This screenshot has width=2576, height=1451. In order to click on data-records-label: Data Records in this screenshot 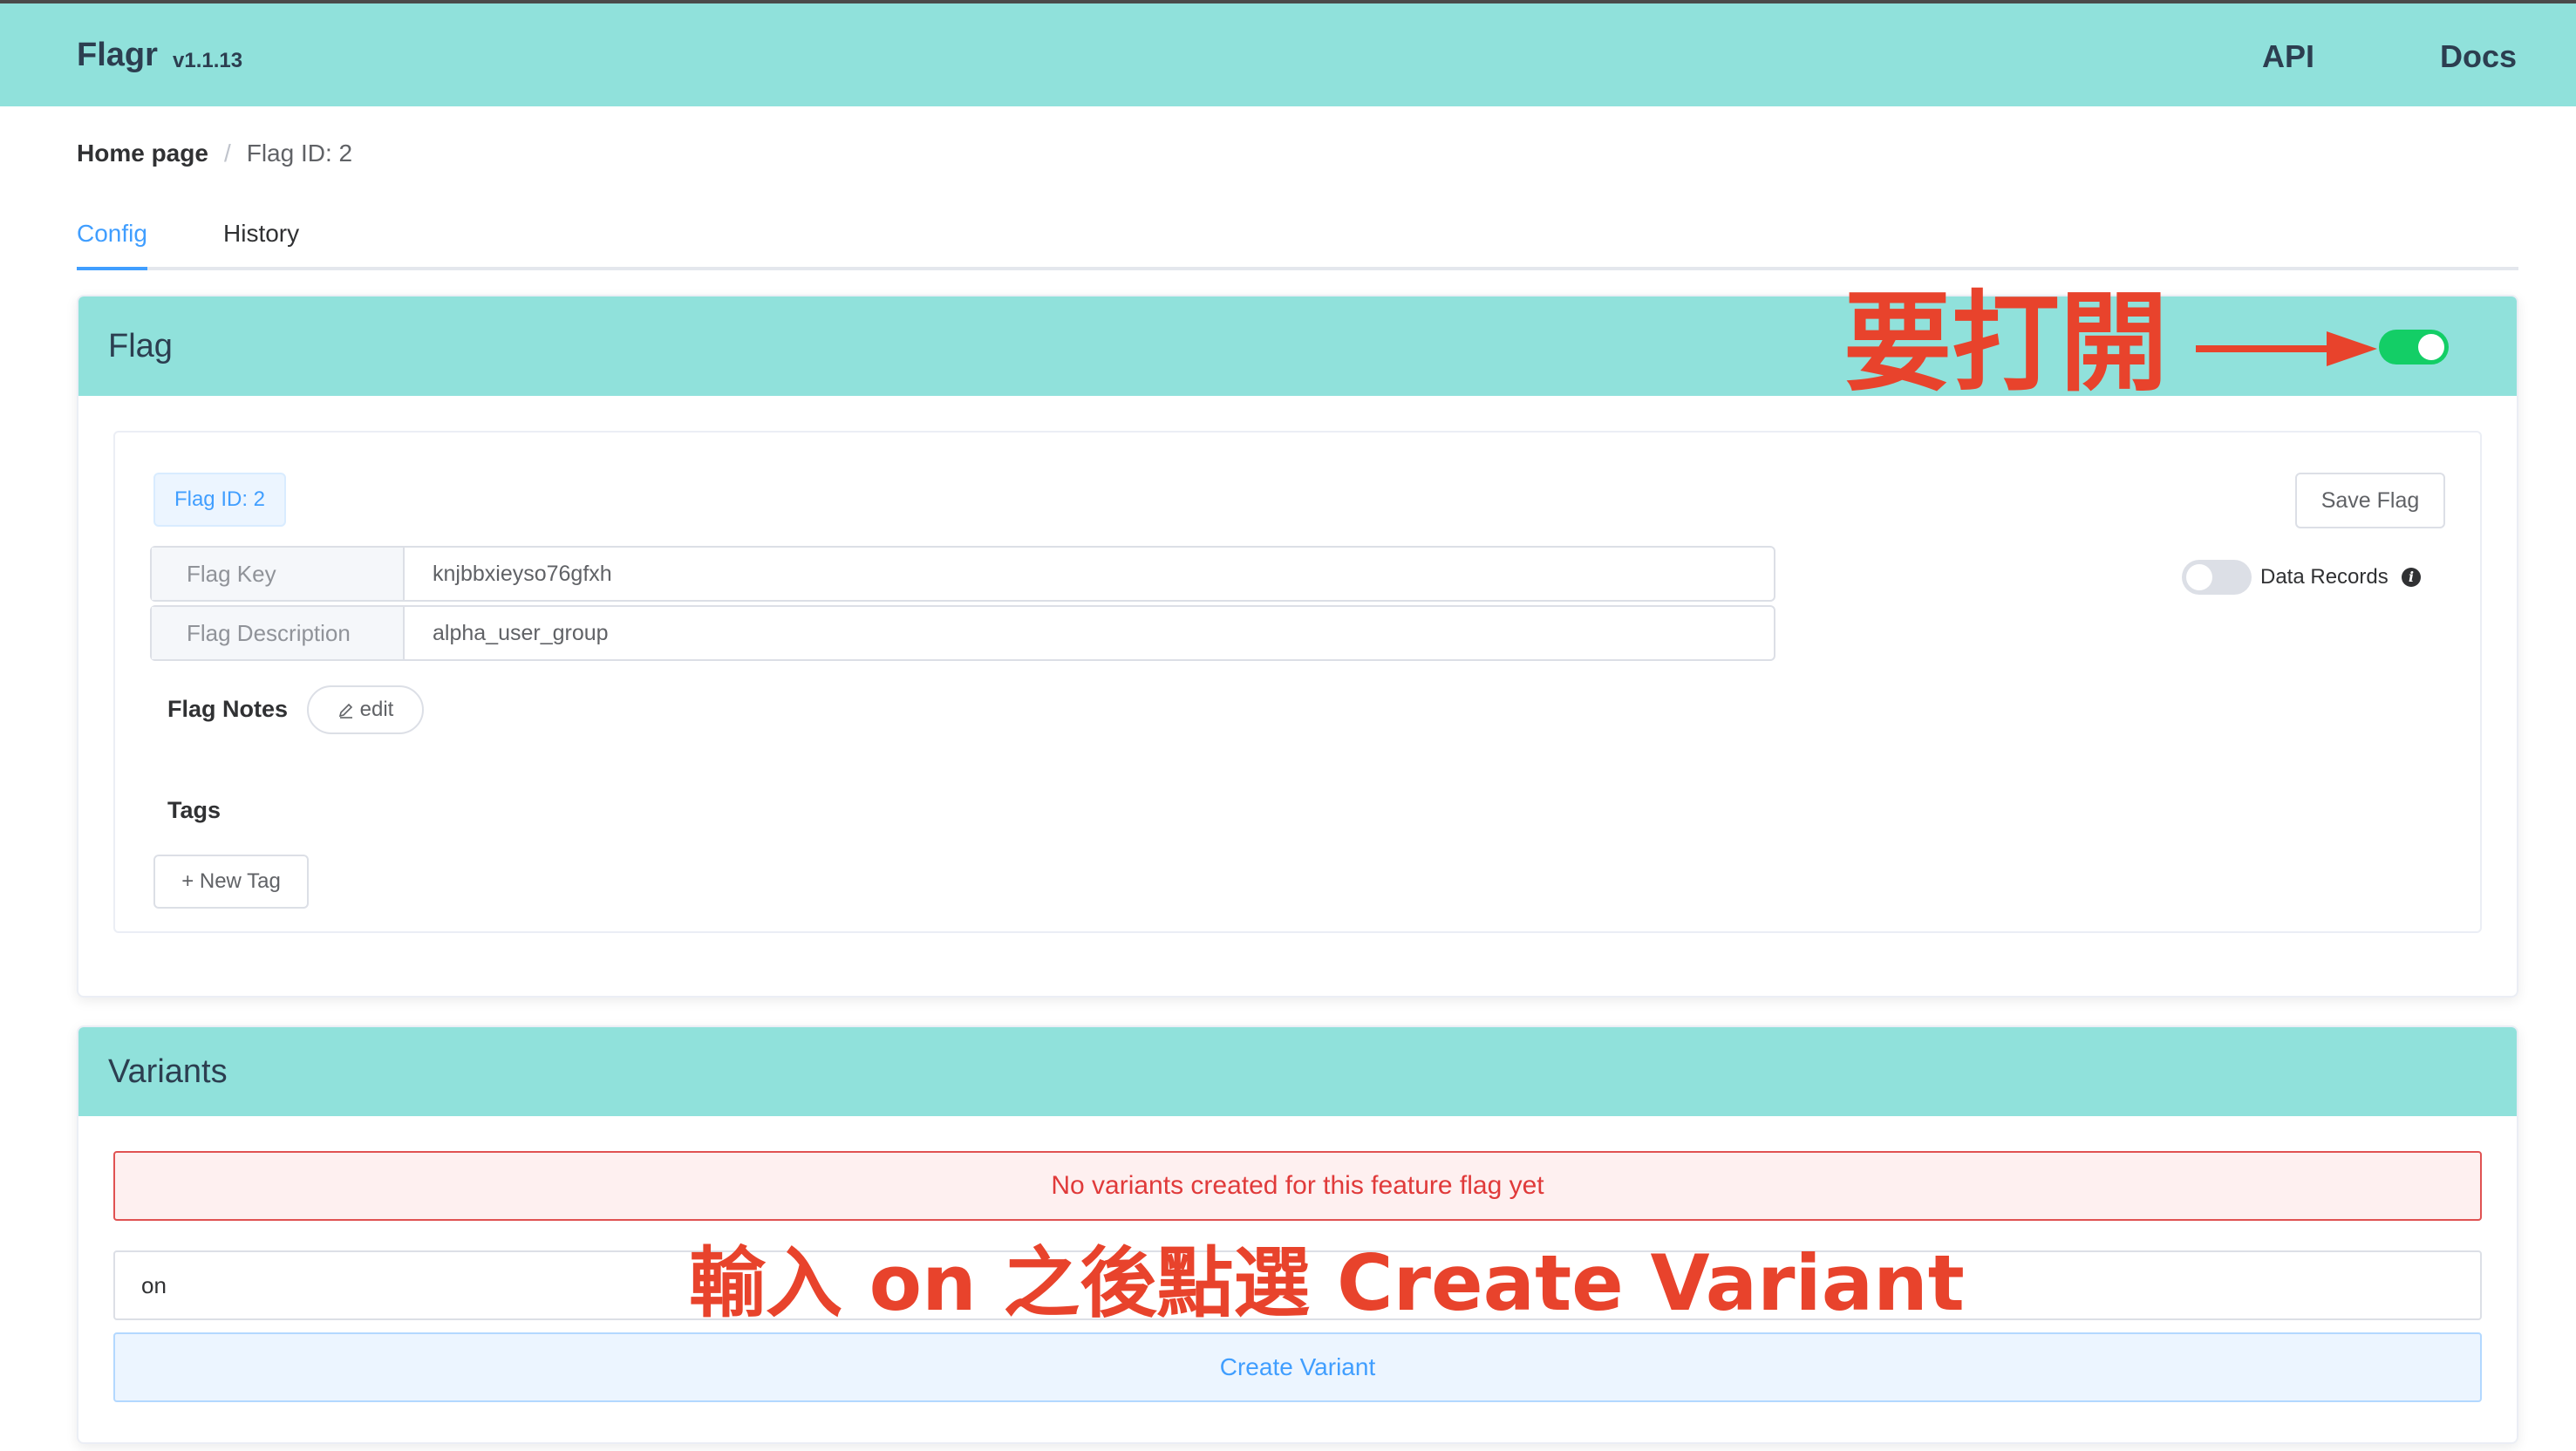, I will do `click(2325, 577)`.